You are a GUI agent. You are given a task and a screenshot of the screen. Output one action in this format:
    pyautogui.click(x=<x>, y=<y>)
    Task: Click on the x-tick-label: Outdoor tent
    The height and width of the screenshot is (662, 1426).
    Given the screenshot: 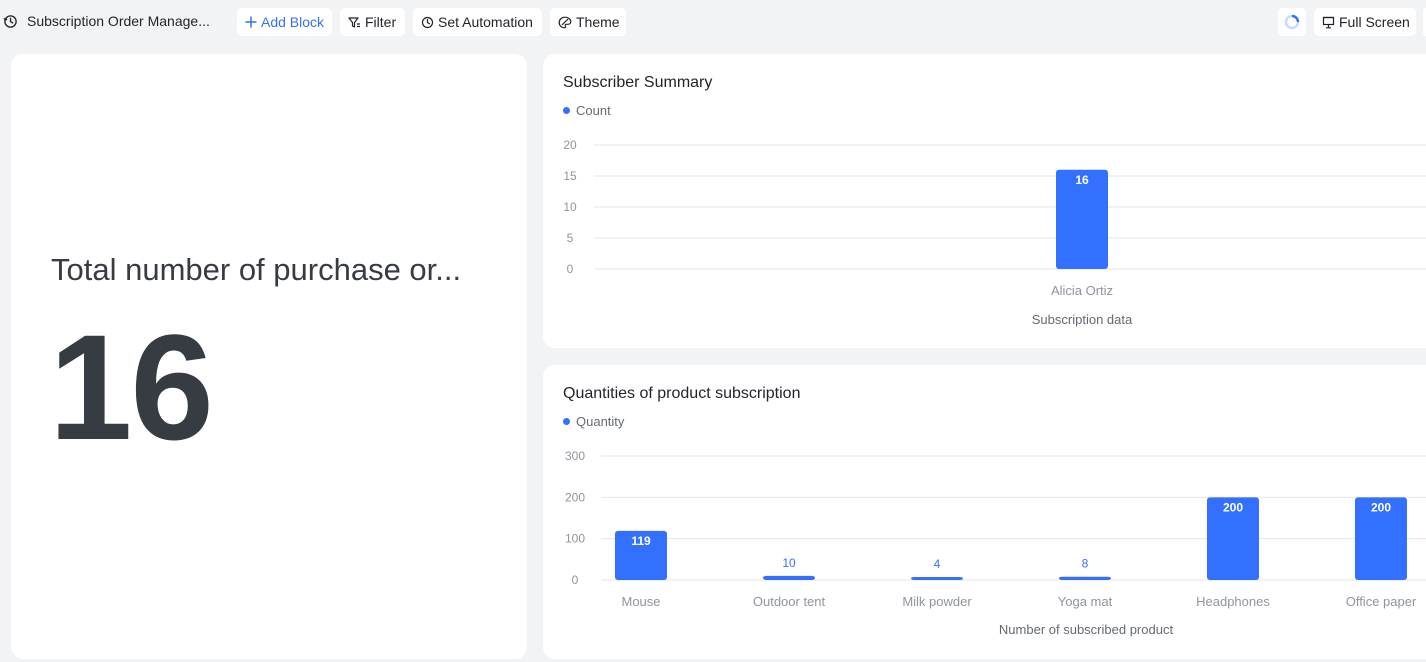 What is the action you would take?
    pyautogui.click(x=789, y=601)
    